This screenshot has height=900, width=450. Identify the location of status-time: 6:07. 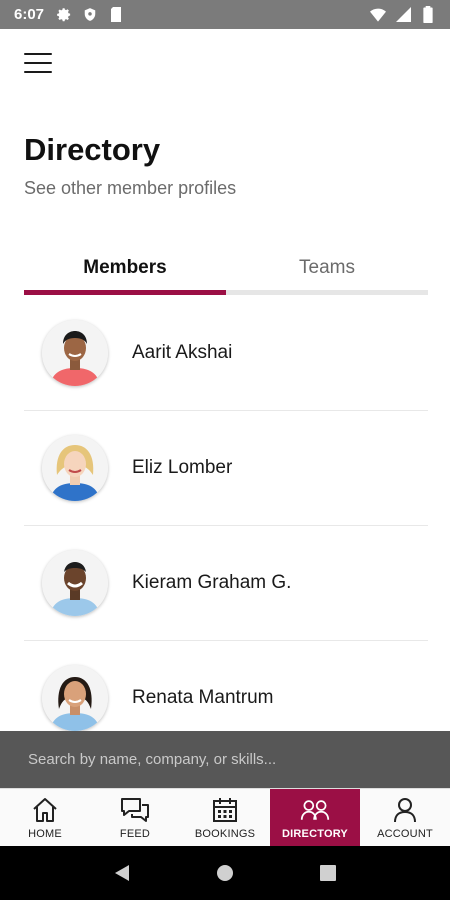
(29, 14).